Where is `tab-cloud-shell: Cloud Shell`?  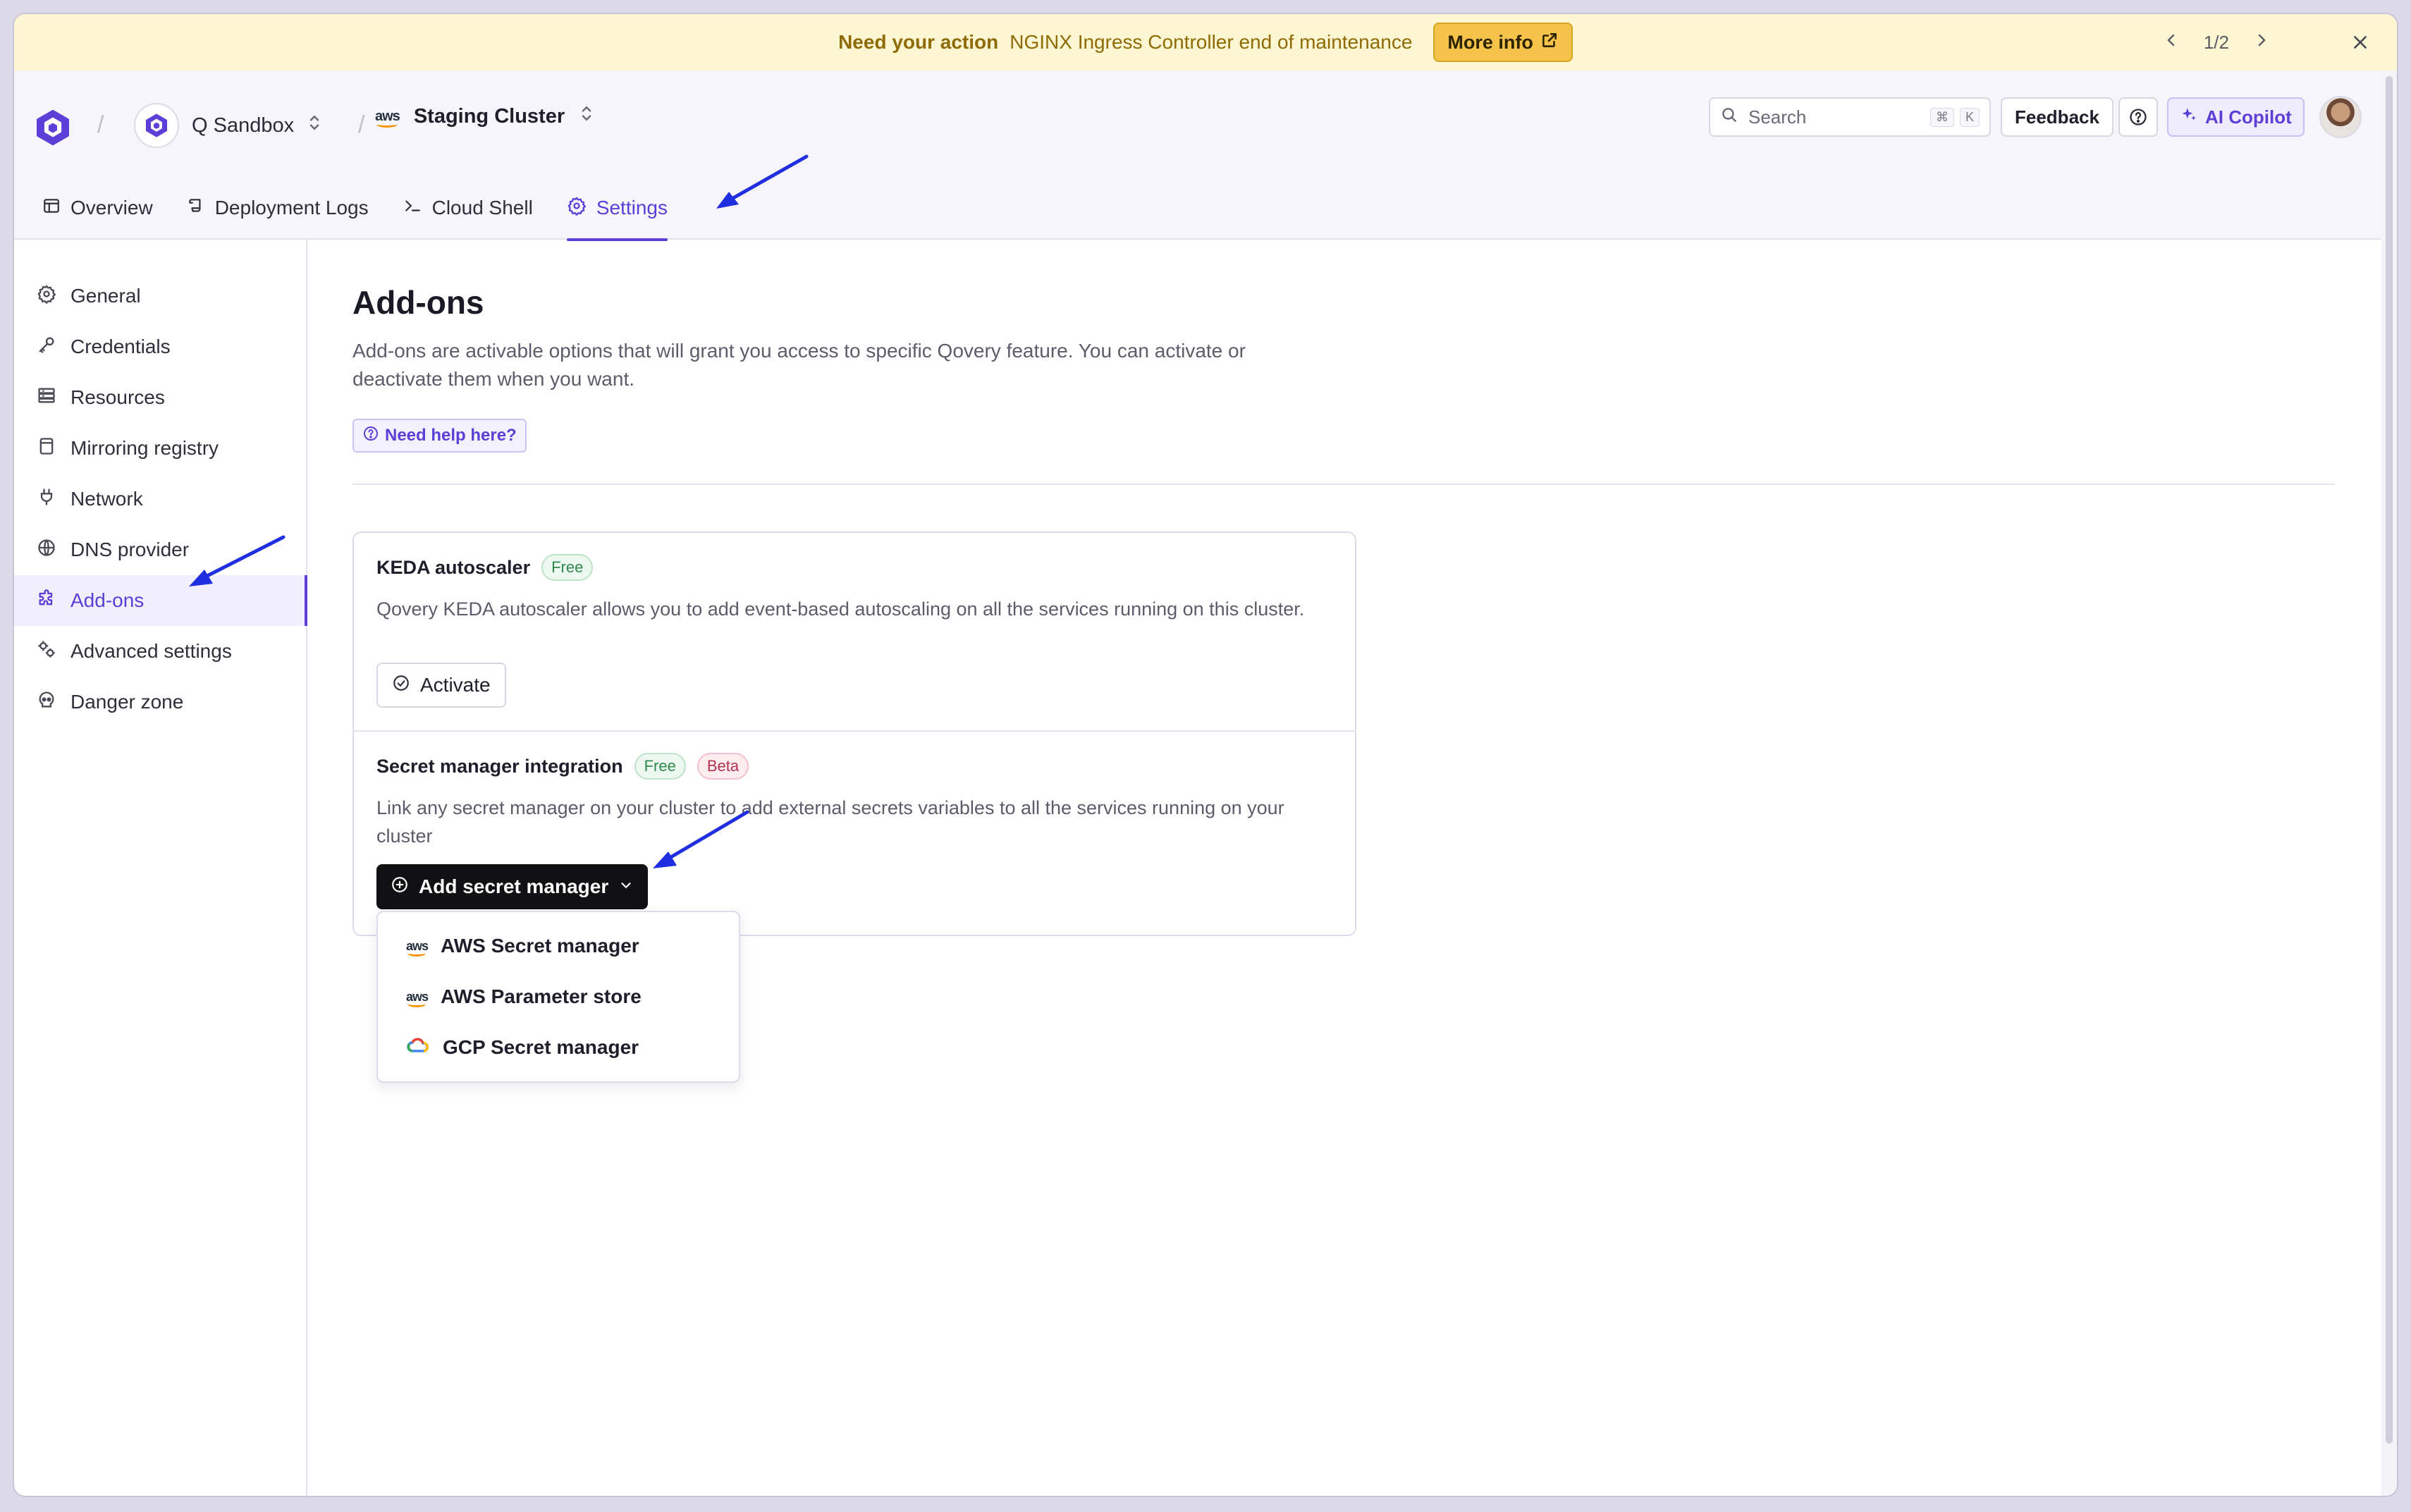
tab-cloud-shell: Cloud Shell is located at coordinates (468, 208).